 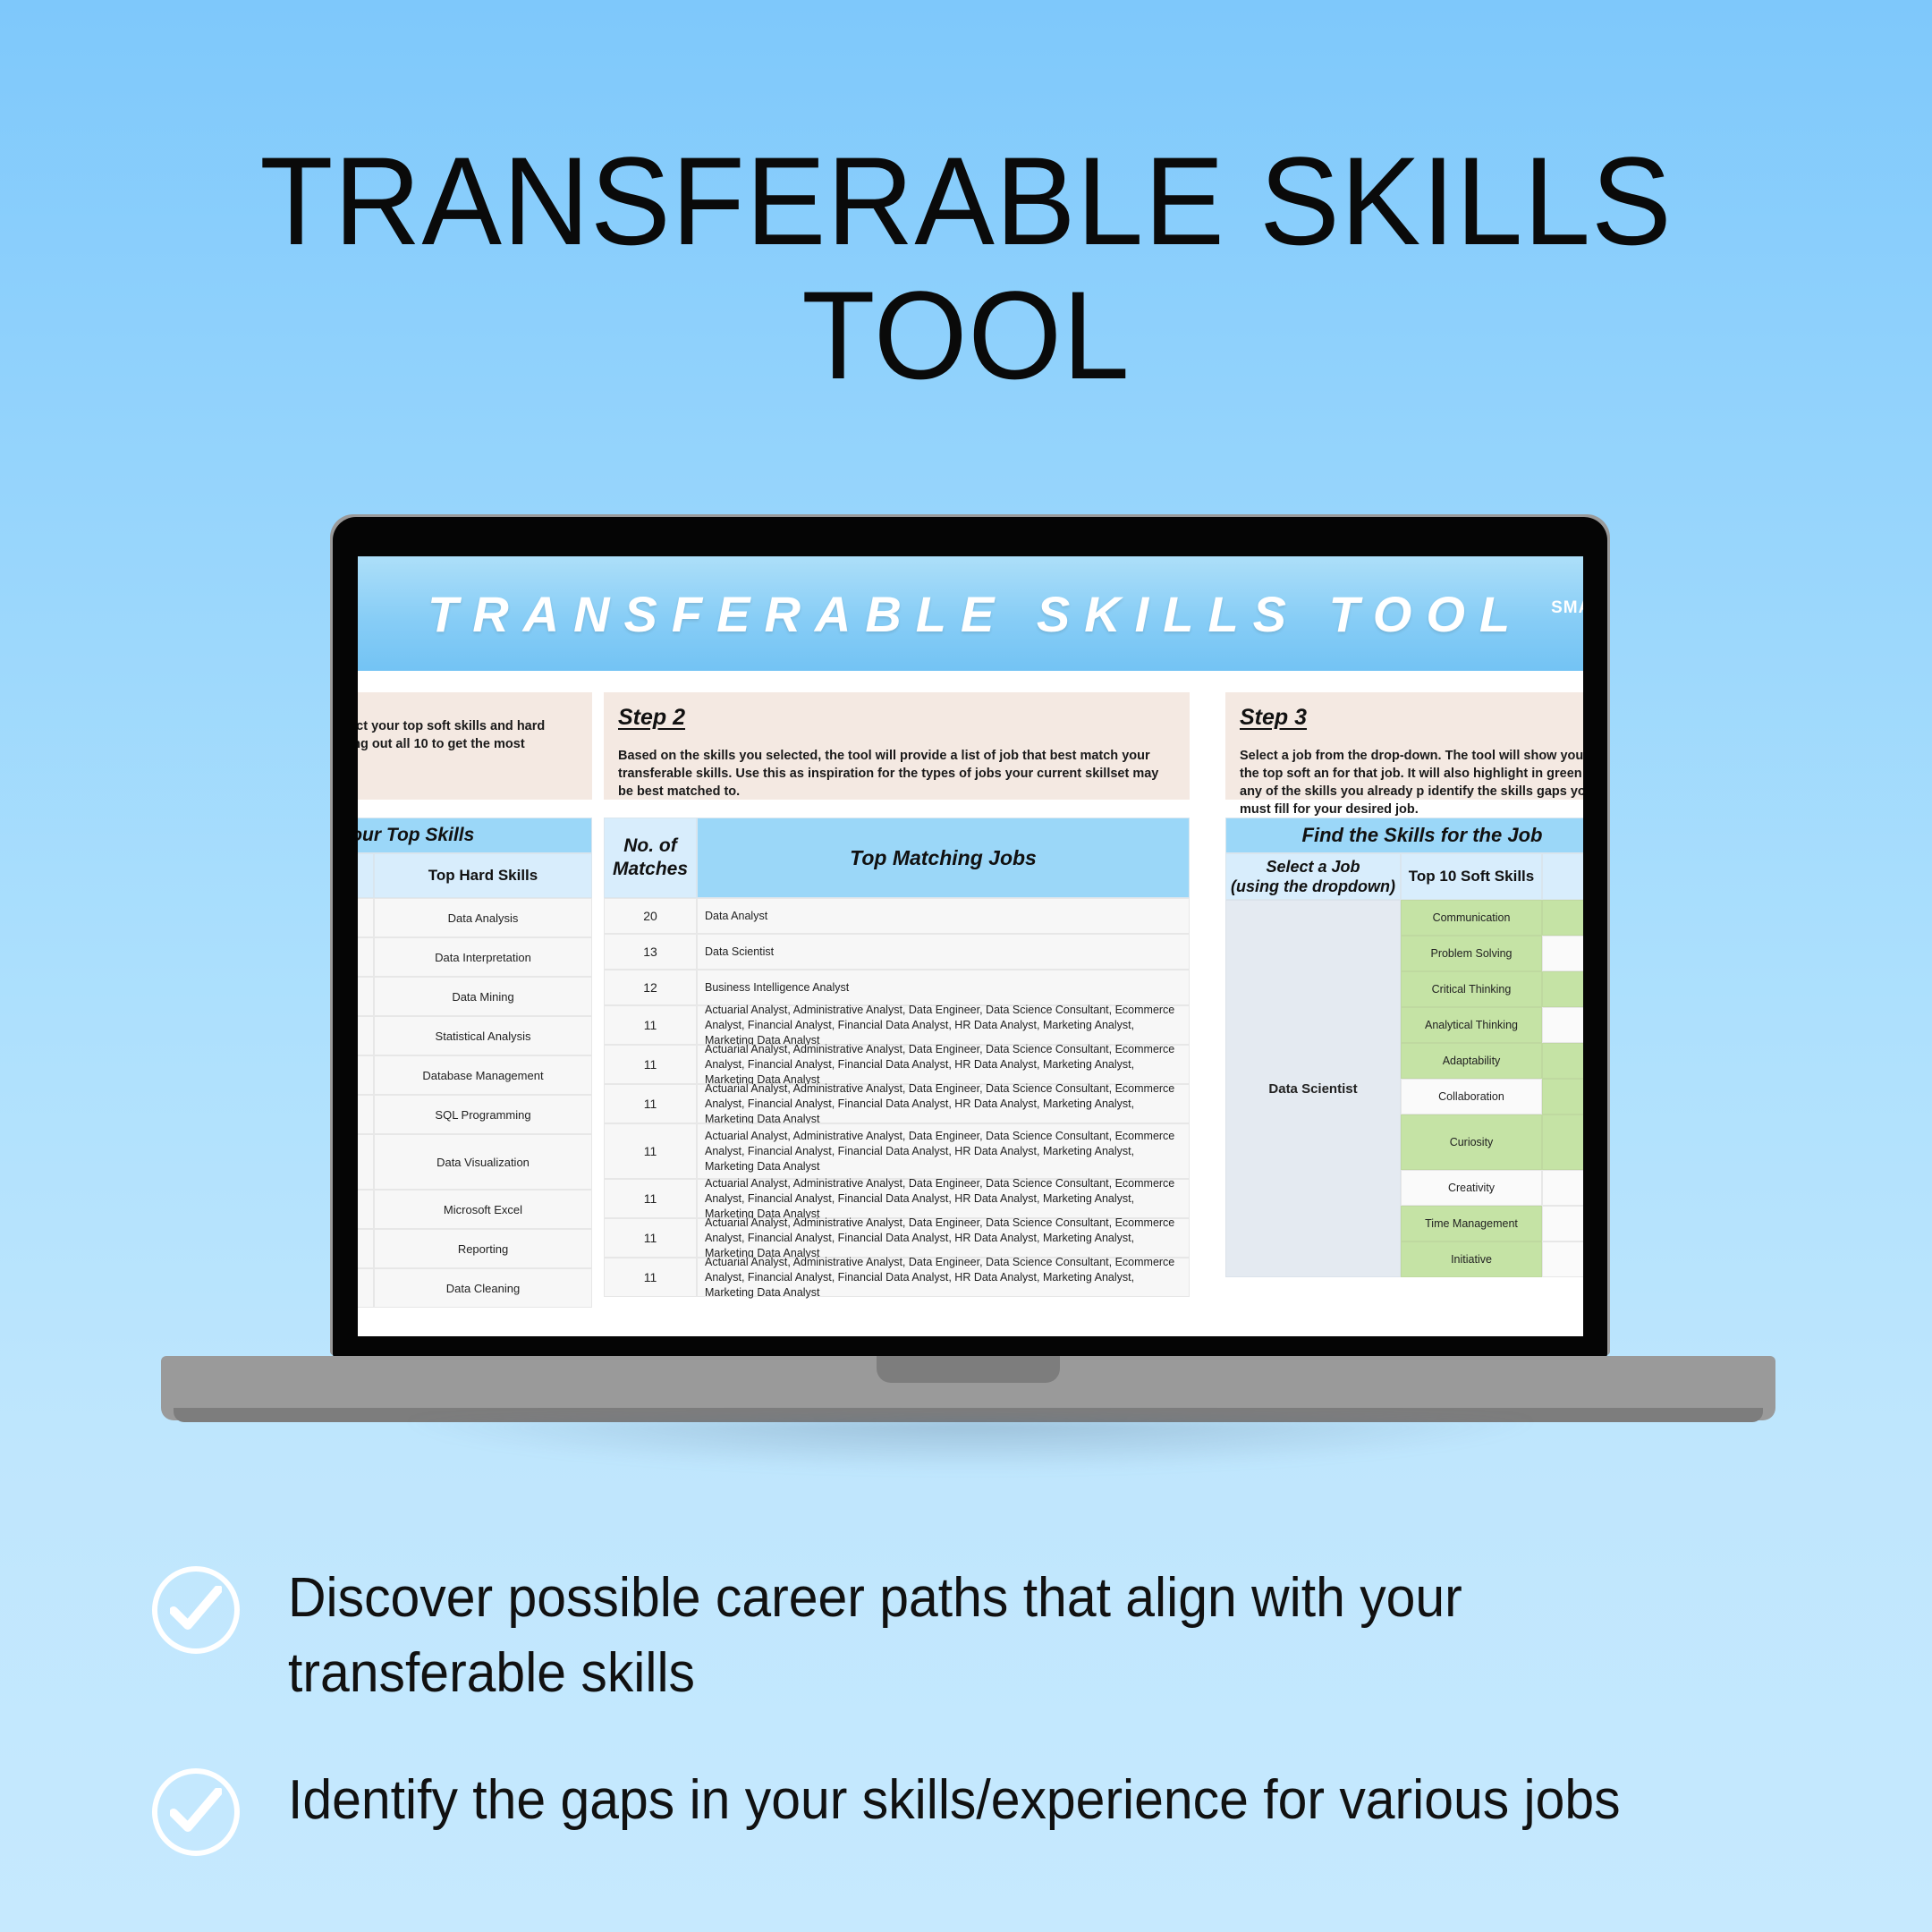 I want to click on laptop-shadow, so click(x=970, y=1445).